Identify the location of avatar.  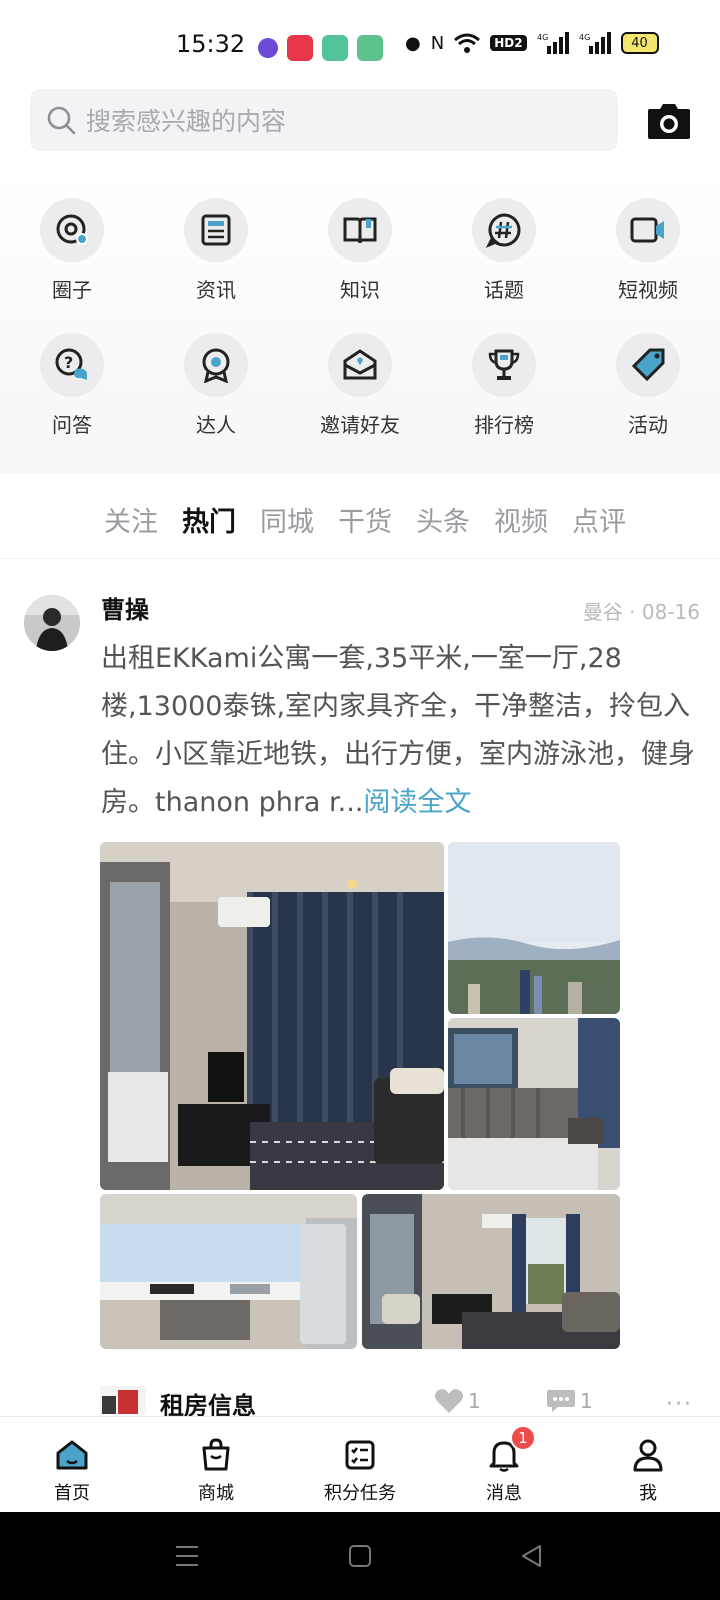
(52, 623).